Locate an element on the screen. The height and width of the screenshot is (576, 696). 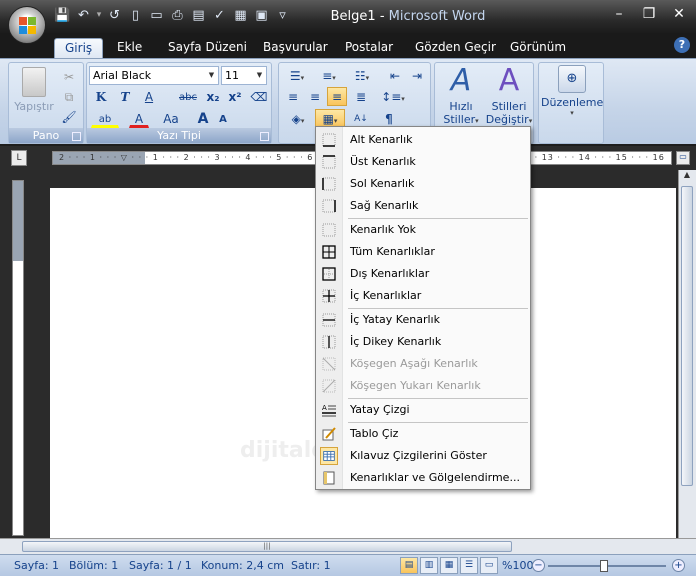
editing-button: ⊕ Düzenleme ▾ is located at coordinates (572, 91).